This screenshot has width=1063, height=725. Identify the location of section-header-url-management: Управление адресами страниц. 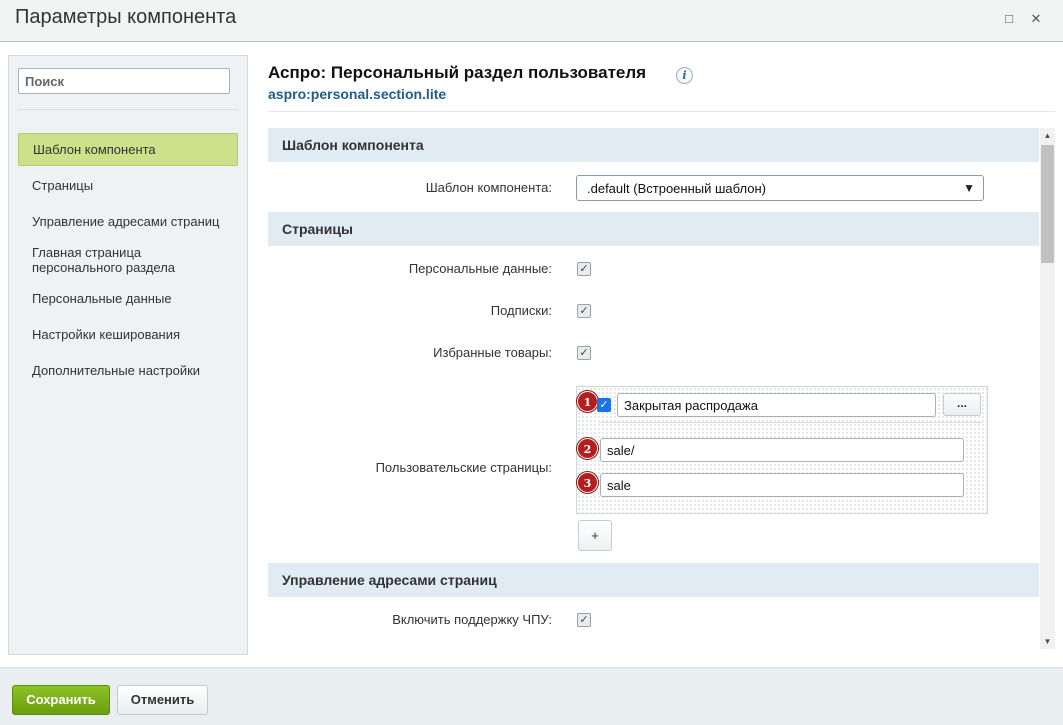
(653, 580).